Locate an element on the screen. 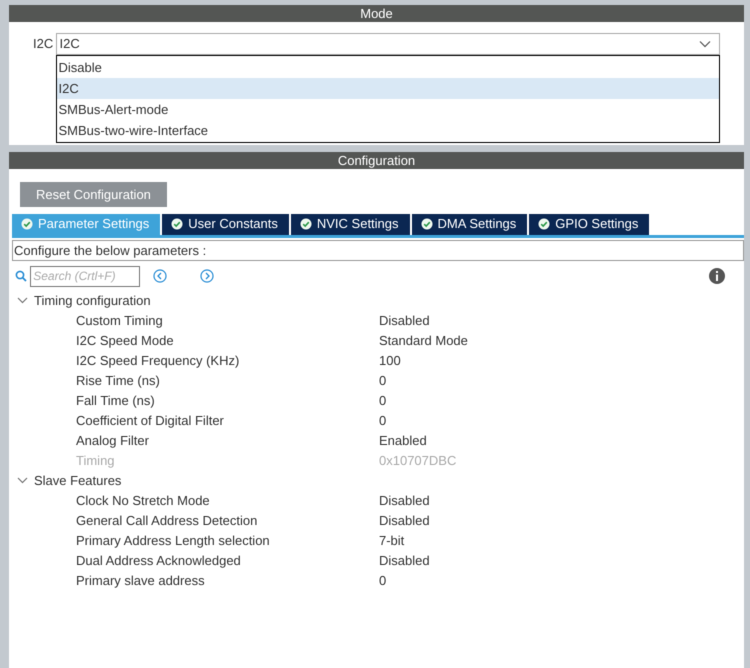 Image resolution: width=750 pixels, height=668 pixels. dropdown-option: SMBus-two-wire-Interface is located at coordinates (388, 130).